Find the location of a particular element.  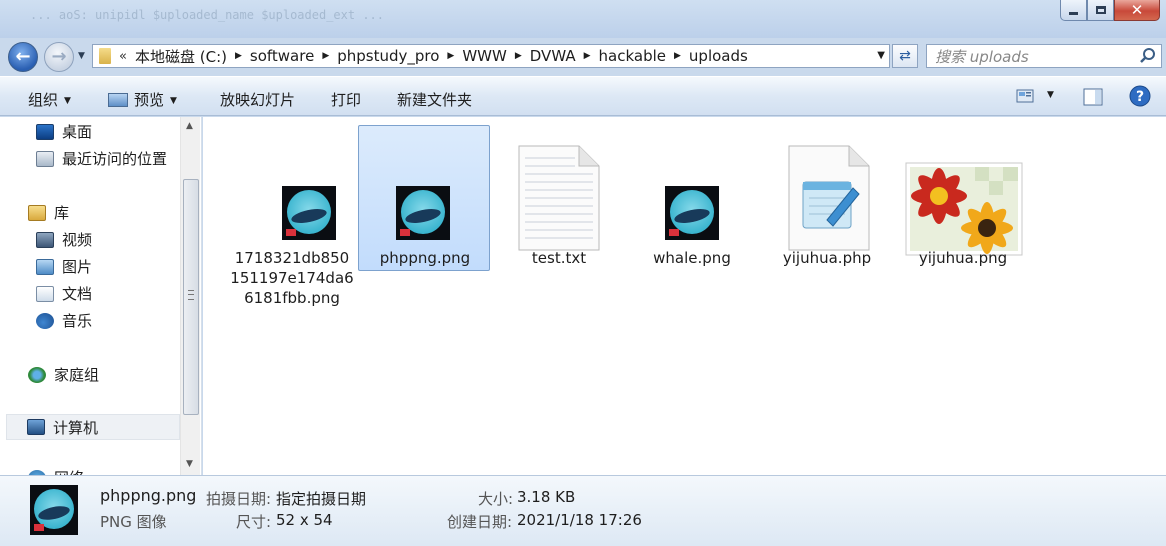

recent-pages-dropdown: ▼ is located at coordinates (81, 56).